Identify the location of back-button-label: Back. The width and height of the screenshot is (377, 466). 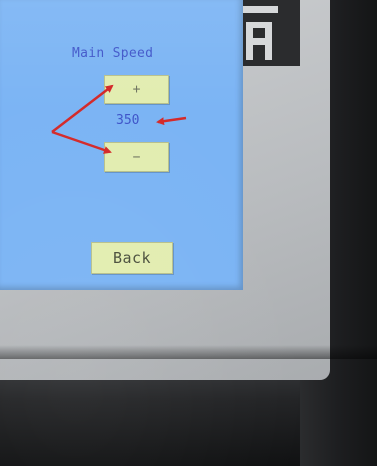
(132, 258).